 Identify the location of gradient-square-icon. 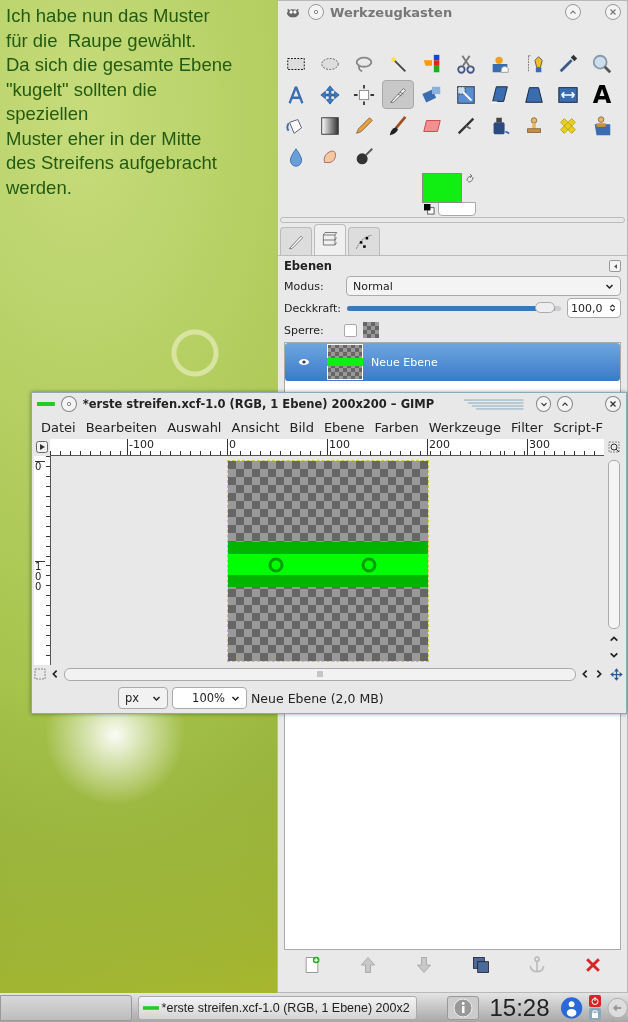
(330, 125).